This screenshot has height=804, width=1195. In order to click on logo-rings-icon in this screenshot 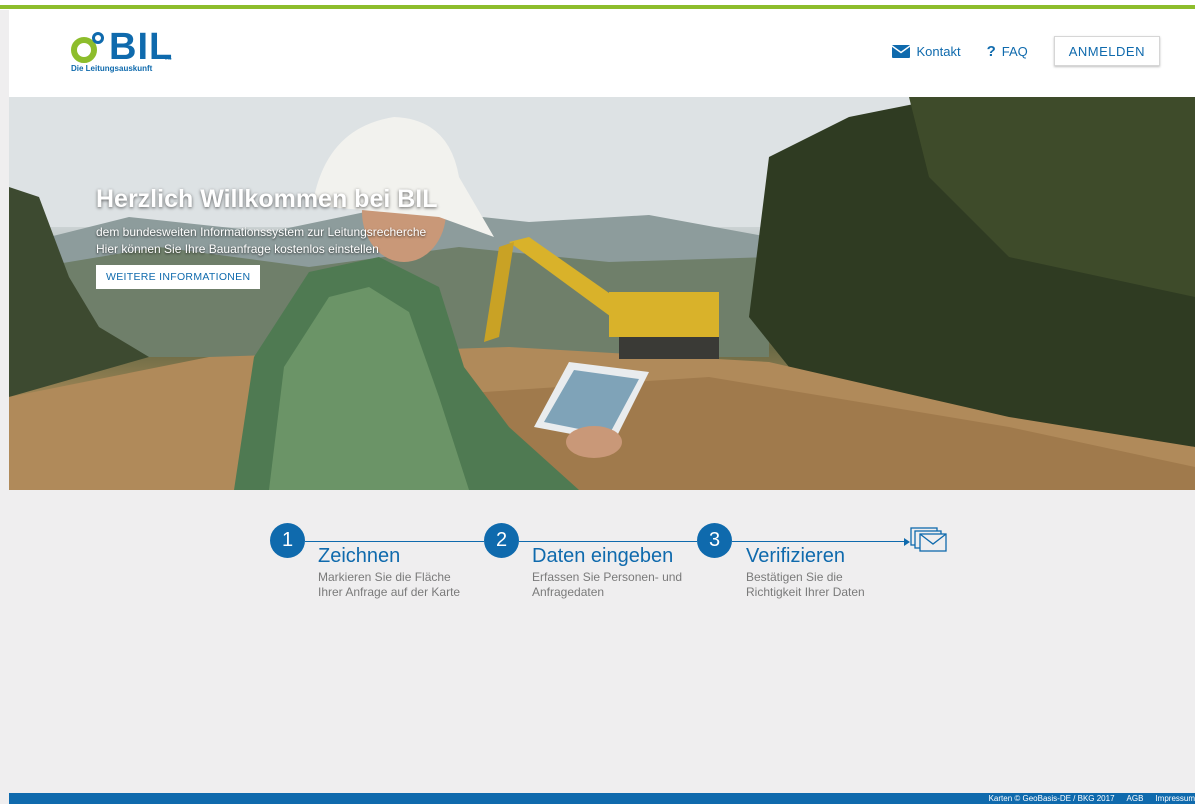, I will do `click(87, 47)`.